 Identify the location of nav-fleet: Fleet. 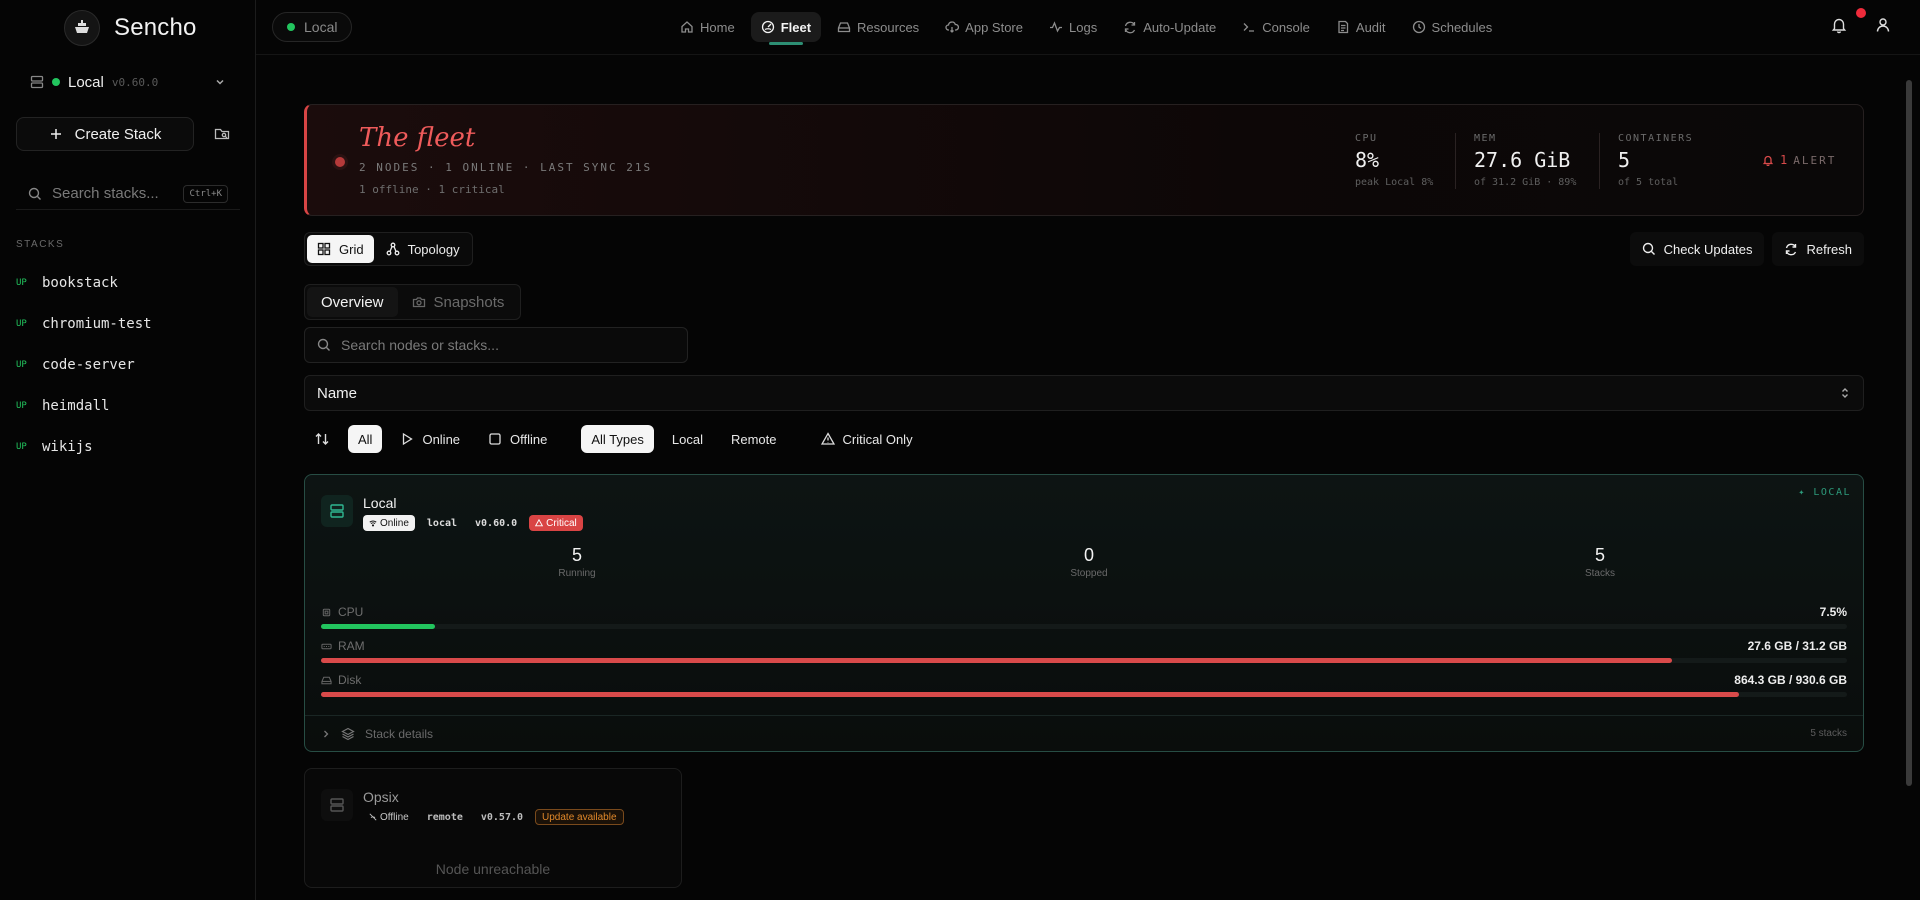
(786, 28).